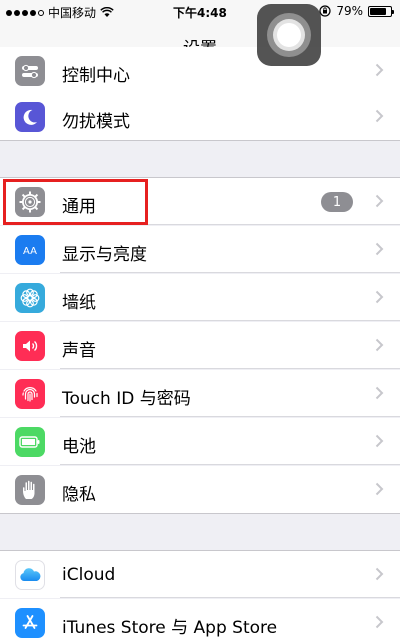 This screenshot has height=641, width=400. Describe the element at coordinates (349, 11) in the screenshot. I see `battery-percent: 79%` at that location.